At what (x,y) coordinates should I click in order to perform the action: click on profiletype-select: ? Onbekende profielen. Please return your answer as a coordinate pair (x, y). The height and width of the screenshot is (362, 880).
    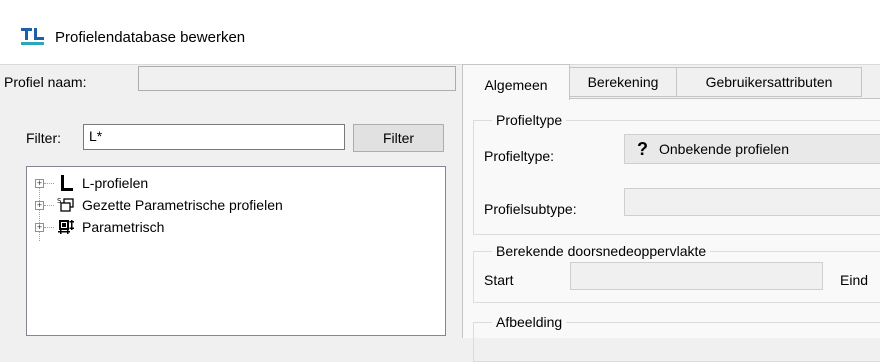
    Looking at the image, I should click on (752, 149).